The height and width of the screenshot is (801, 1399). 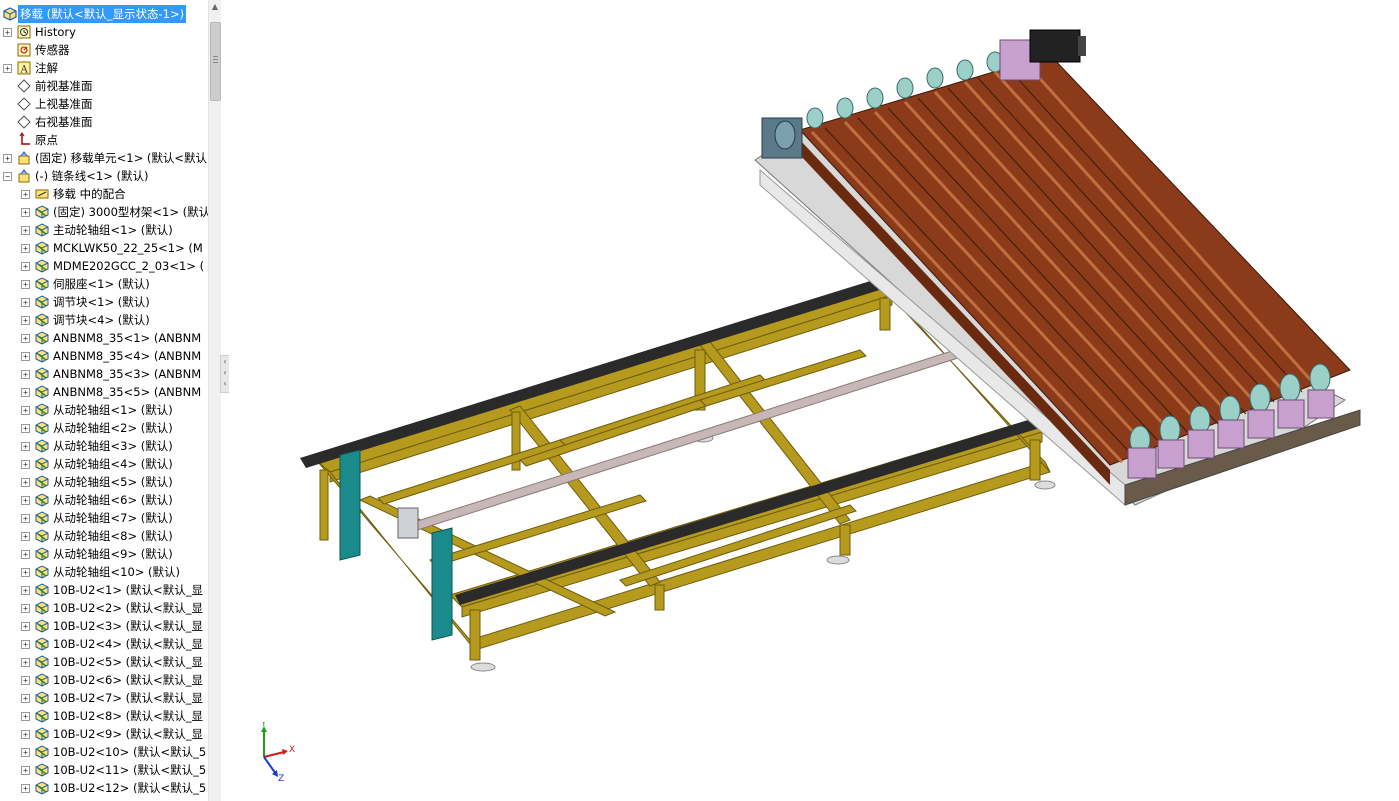 I want to click on tree-item-label: 10B-U2<1> (默认<默认_显, so click(x=128, y=590).